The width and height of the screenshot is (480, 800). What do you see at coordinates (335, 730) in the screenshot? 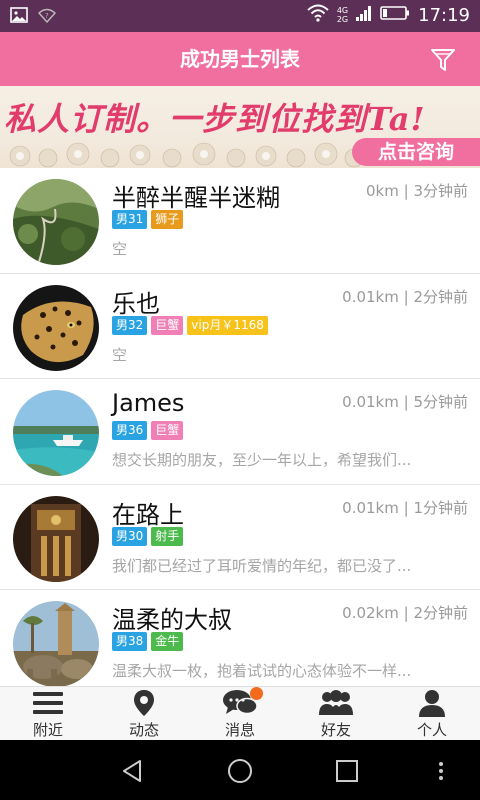
I see `nav-label: 好友` at bounding box center [335, 730].